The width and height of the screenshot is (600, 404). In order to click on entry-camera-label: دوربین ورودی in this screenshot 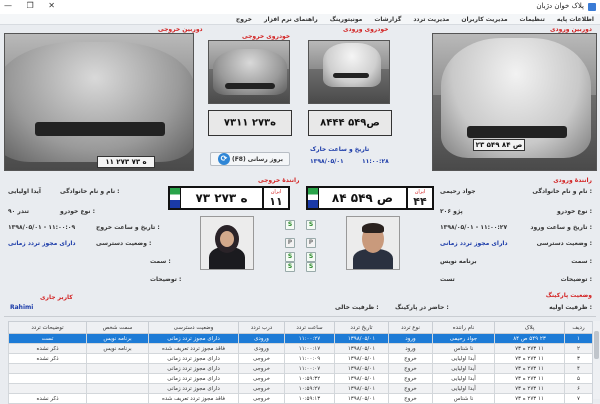, I will do `click(571, 29)`.